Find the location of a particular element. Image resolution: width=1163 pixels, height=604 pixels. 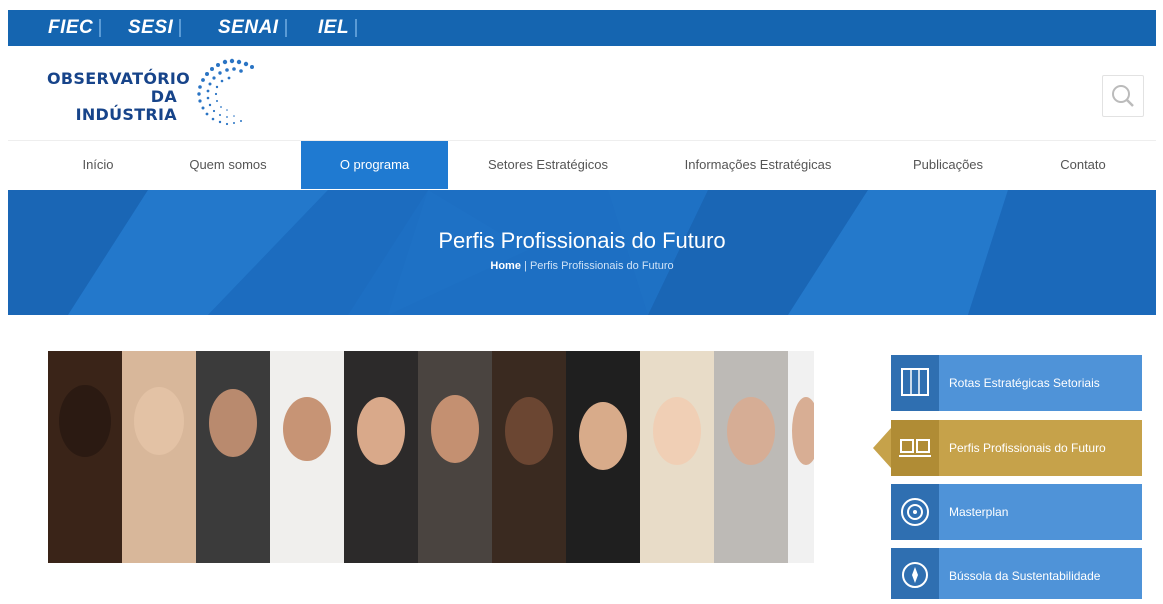

breadcrumb: Home | Perfis Profissionais do Futuro is located at coordinates (582, 266).